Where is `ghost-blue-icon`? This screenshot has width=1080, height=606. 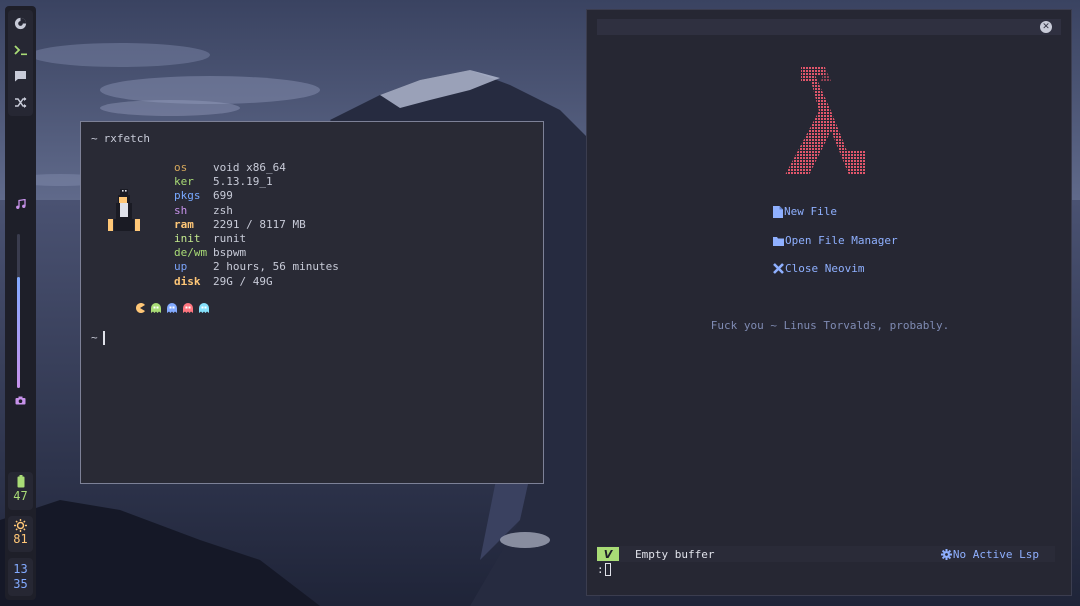
ghost-blue-icon is located at coordinates (172, 308).